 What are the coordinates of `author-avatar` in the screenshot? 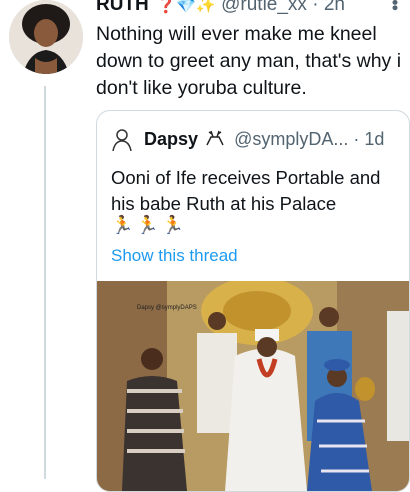 It's located at (46, 37).